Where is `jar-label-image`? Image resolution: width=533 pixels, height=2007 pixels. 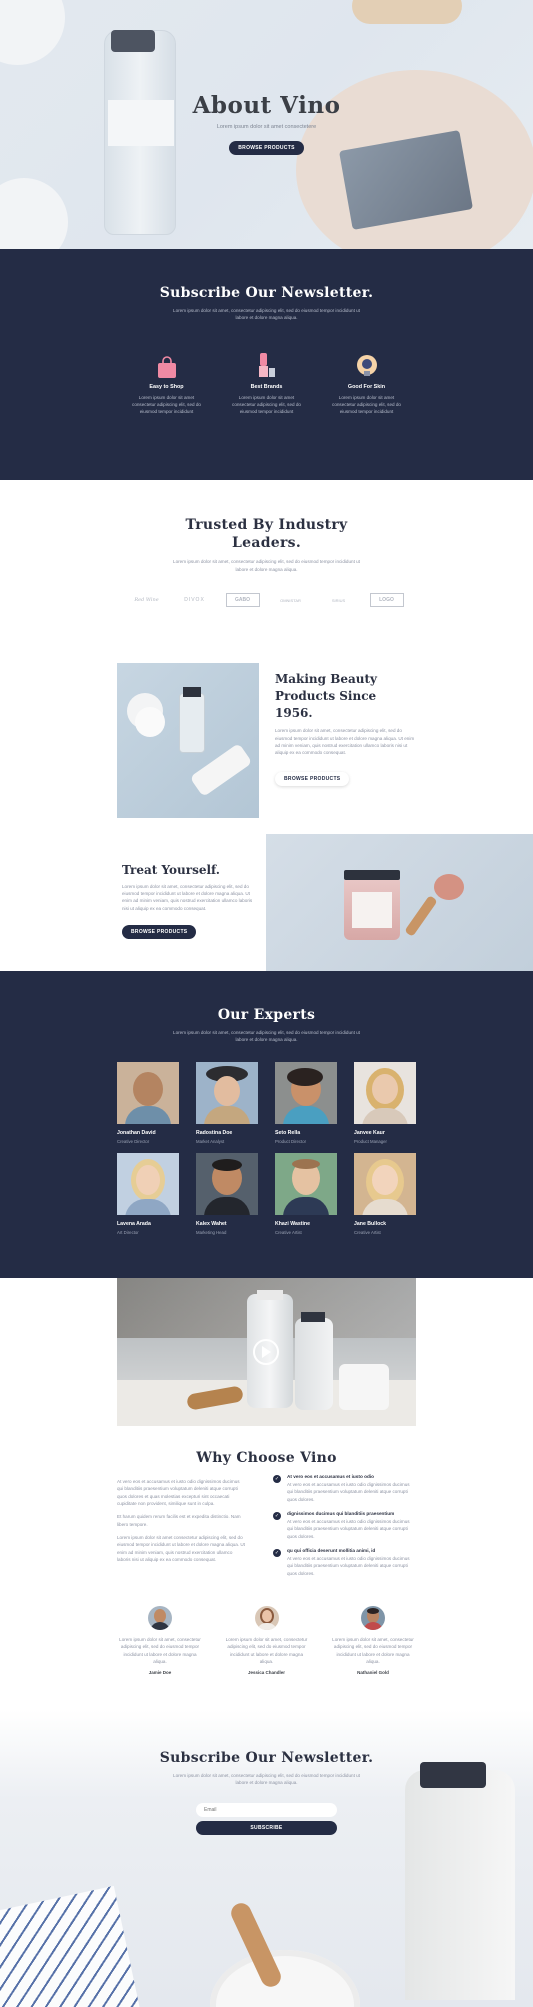
jar-label-image is located at coordinates (372, 910).